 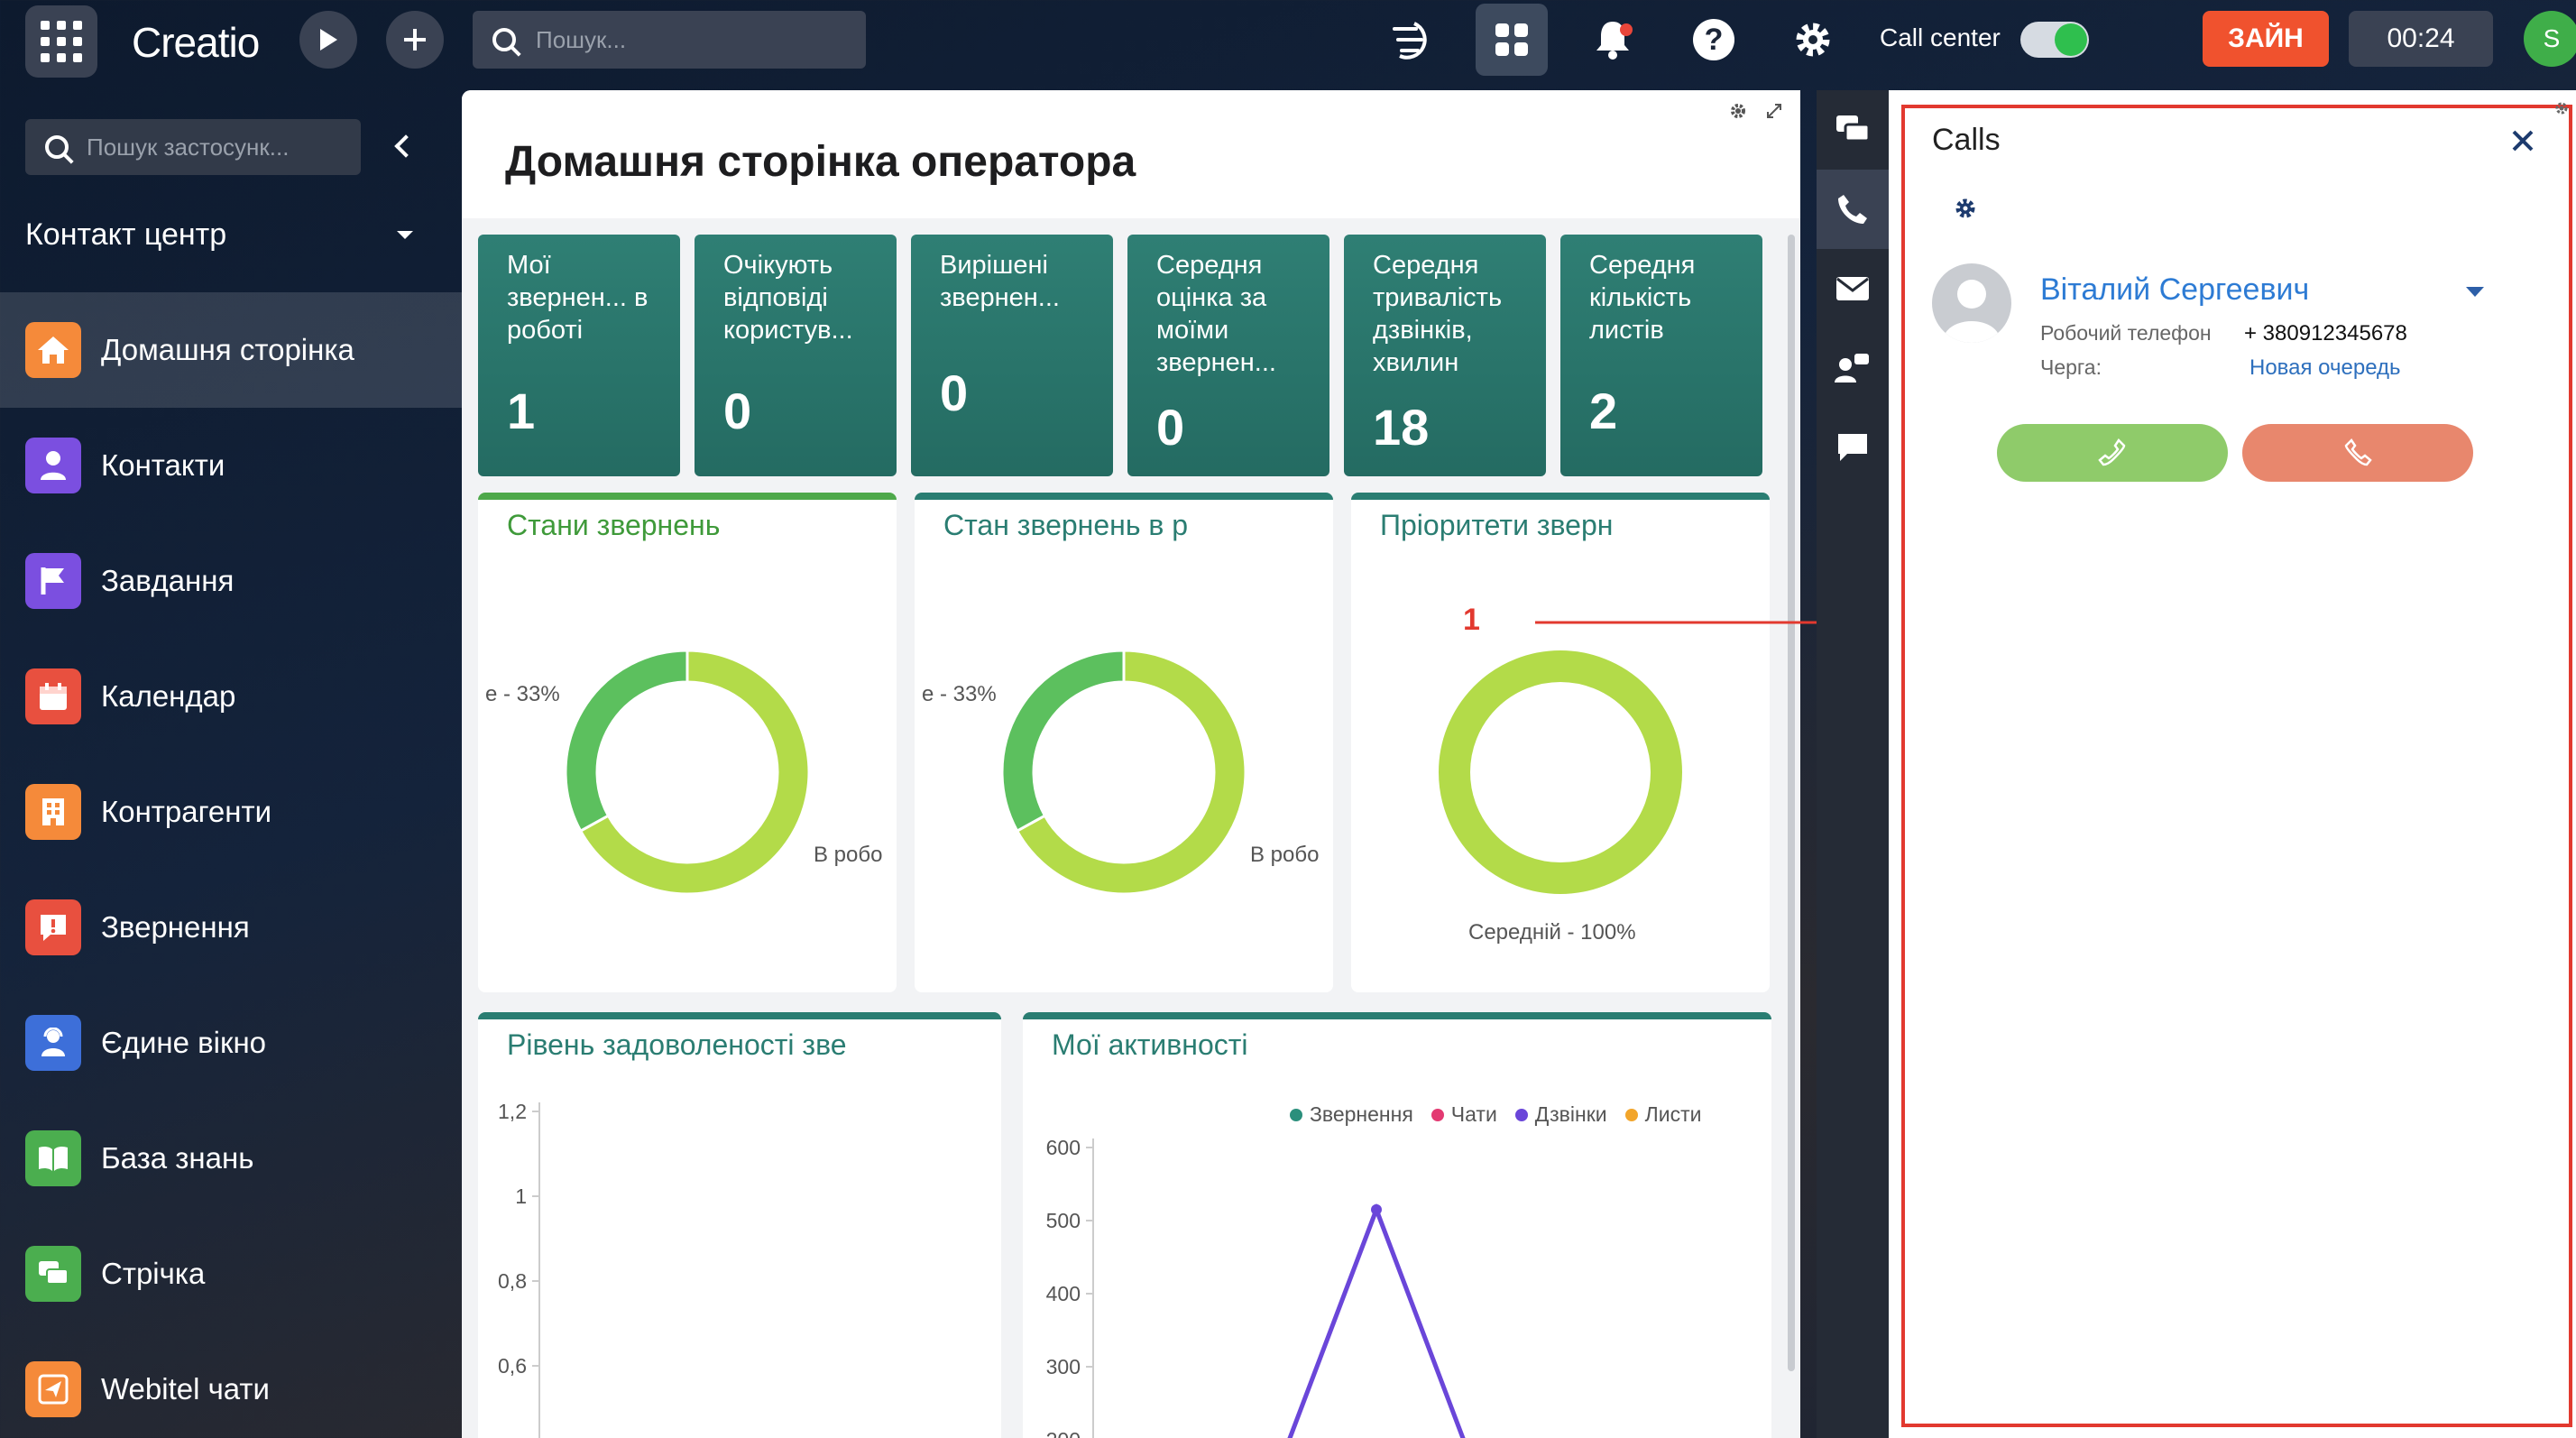 What do you see at coordinates (168, 696) in the screenshot?
I see `sidebar-item-label: Календар` at bounding box center [168, 696].